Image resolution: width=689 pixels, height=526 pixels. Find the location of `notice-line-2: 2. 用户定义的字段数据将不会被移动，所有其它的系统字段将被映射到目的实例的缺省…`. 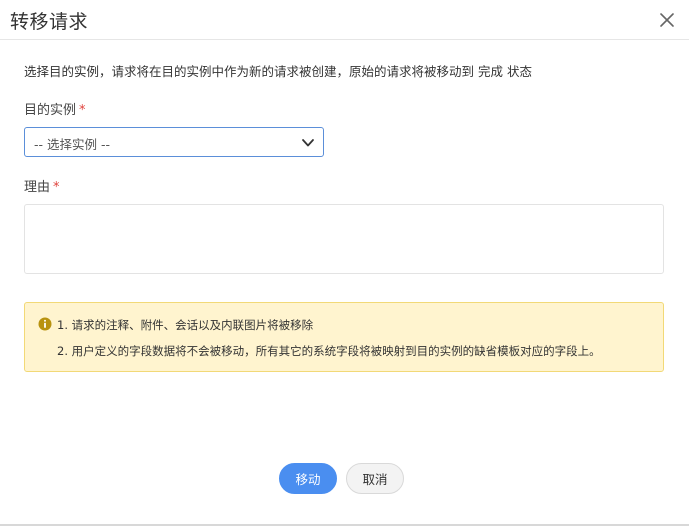

notice-line-2: 2. 用户定义的字段数据将不会被移动，所有其它的系统字段将被映射到目的实例的缺省… is located at coordinates (329, 351).